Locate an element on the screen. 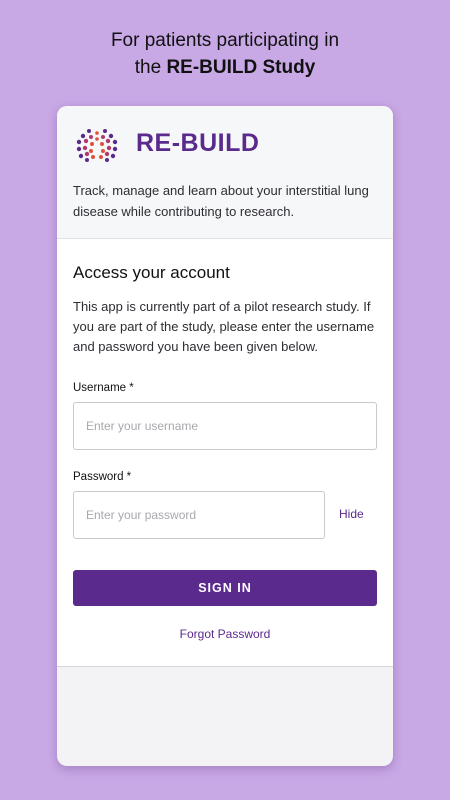  username-label: Username * is located at coordinates (103, 388).